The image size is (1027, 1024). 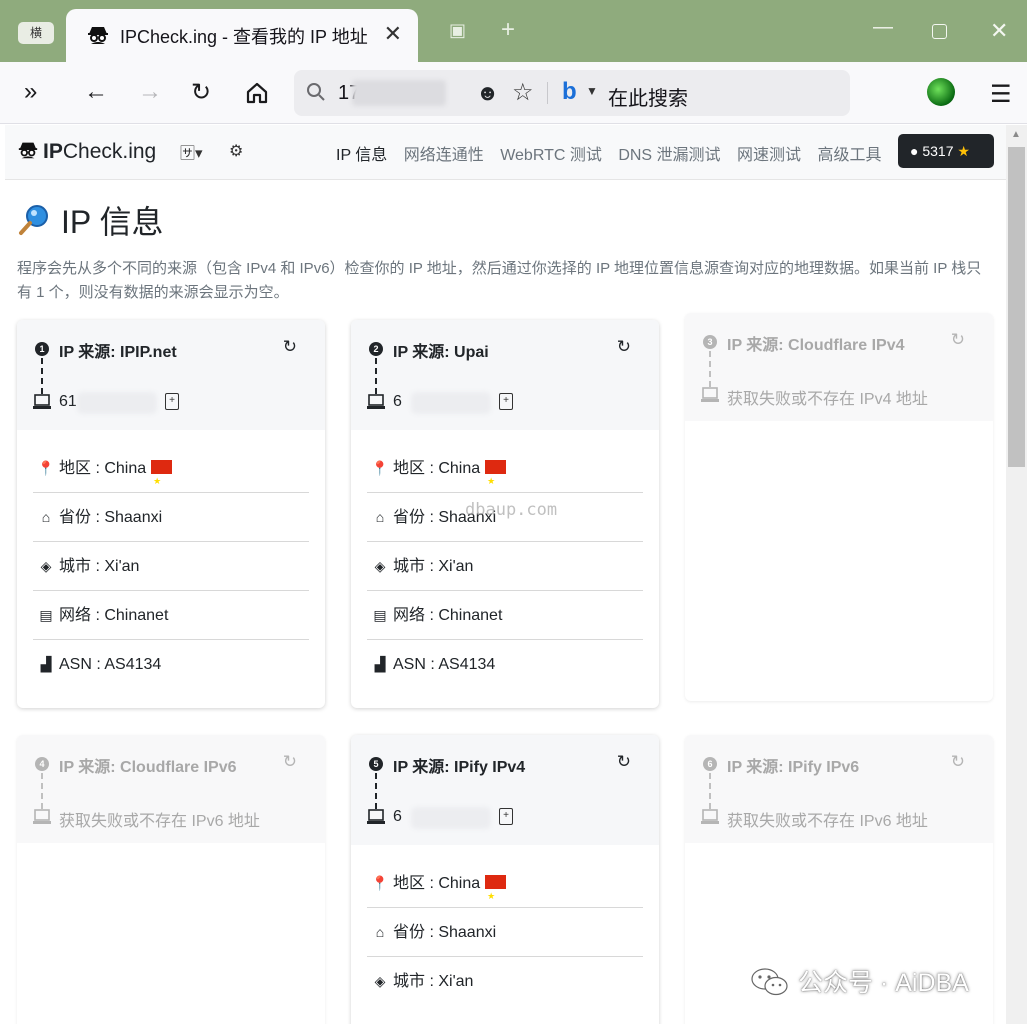 I want to click on reader-view-icon: ☻, so click(x=487, y=93).